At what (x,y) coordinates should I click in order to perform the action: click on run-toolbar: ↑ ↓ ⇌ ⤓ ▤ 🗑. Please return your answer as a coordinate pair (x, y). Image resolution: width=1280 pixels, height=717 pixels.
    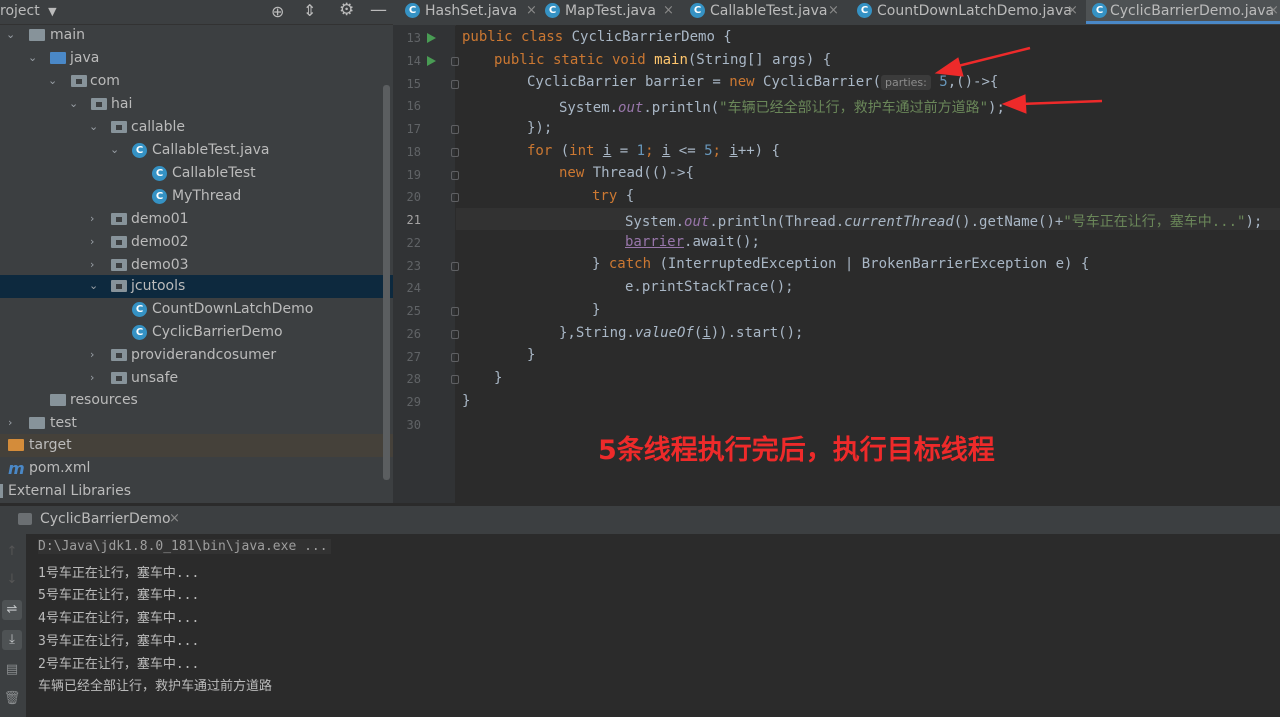
    Looking at the image, I should click on (13, 625).